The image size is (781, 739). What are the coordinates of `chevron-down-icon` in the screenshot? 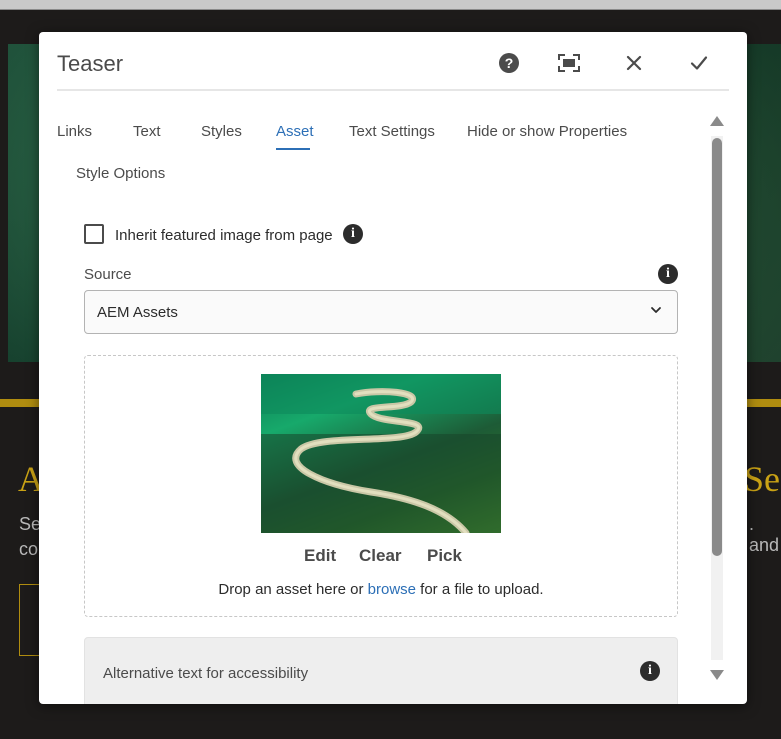 It's located at (656, 310).